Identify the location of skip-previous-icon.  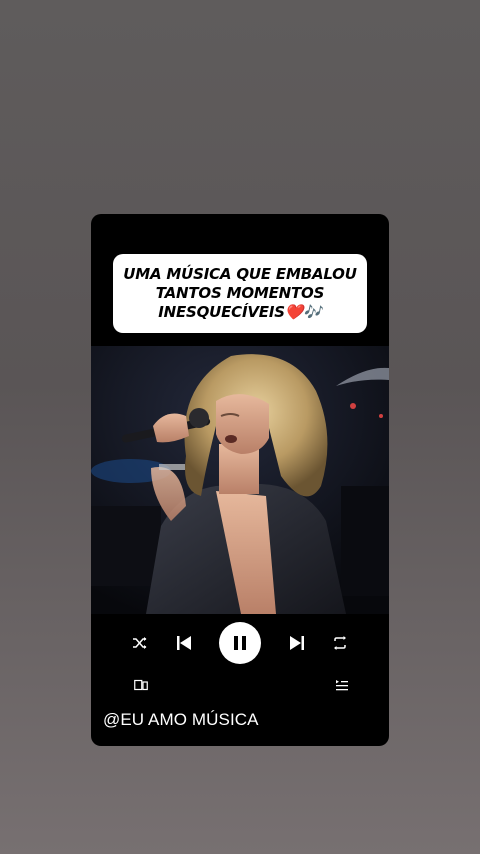
(184, 643).